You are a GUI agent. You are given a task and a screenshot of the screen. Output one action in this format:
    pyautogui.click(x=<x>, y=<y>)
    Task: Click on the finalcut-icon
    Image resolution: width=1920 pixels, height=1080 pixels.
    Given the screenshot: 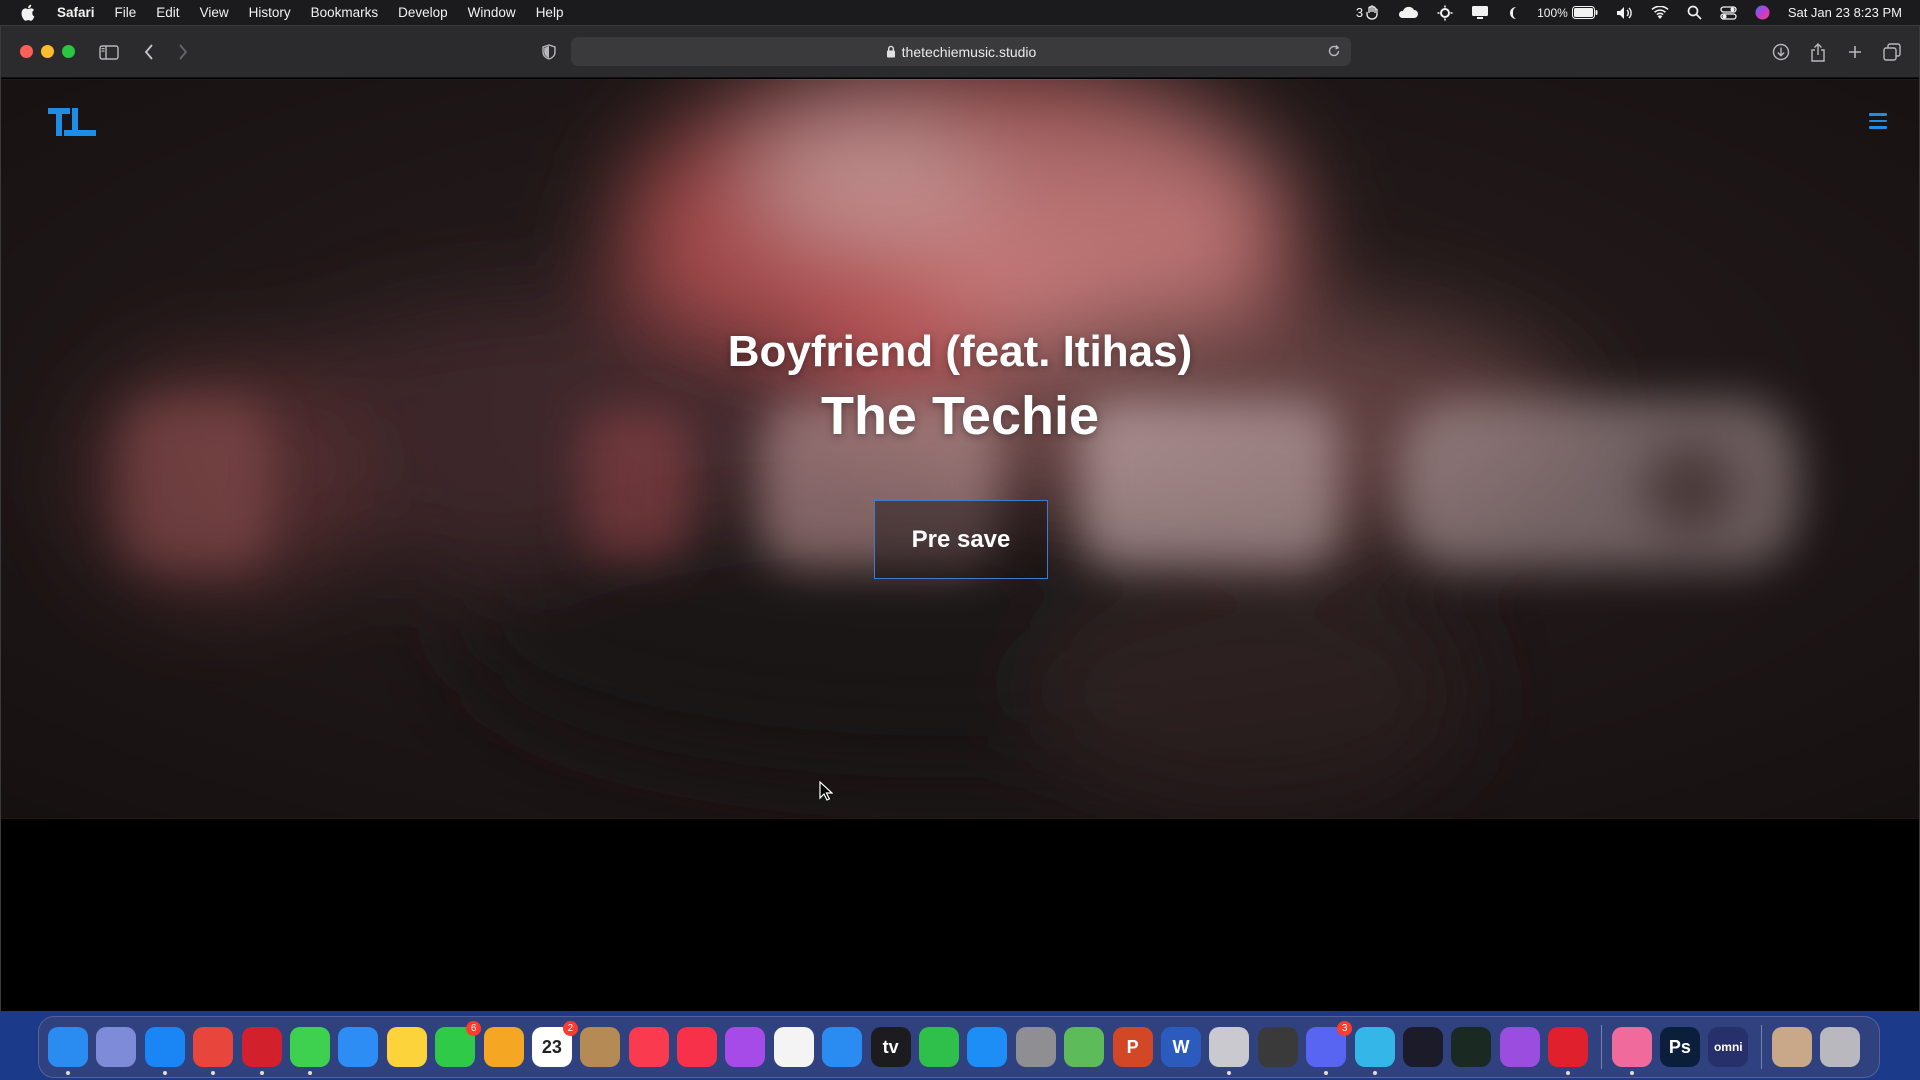 What is the action you would take?
    pyautogui.click(x=1277, y=1047)
    